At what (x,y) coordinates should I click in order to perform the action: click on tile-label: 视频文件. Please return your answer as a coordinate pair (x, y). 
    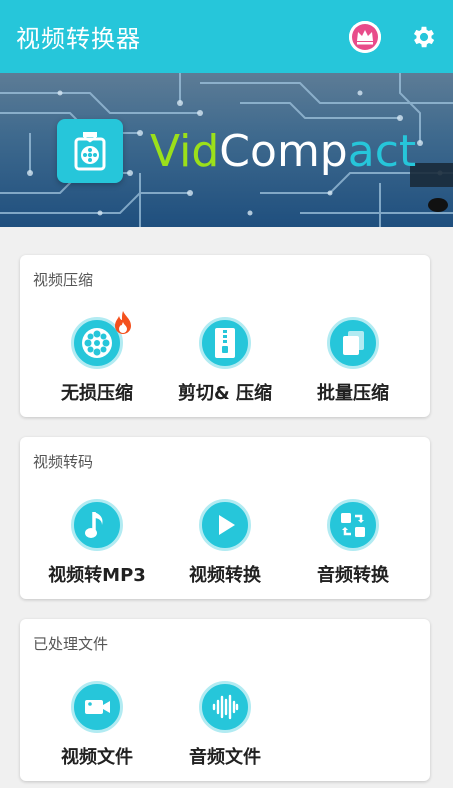
    Looking at the image, I should click on (97, 757).